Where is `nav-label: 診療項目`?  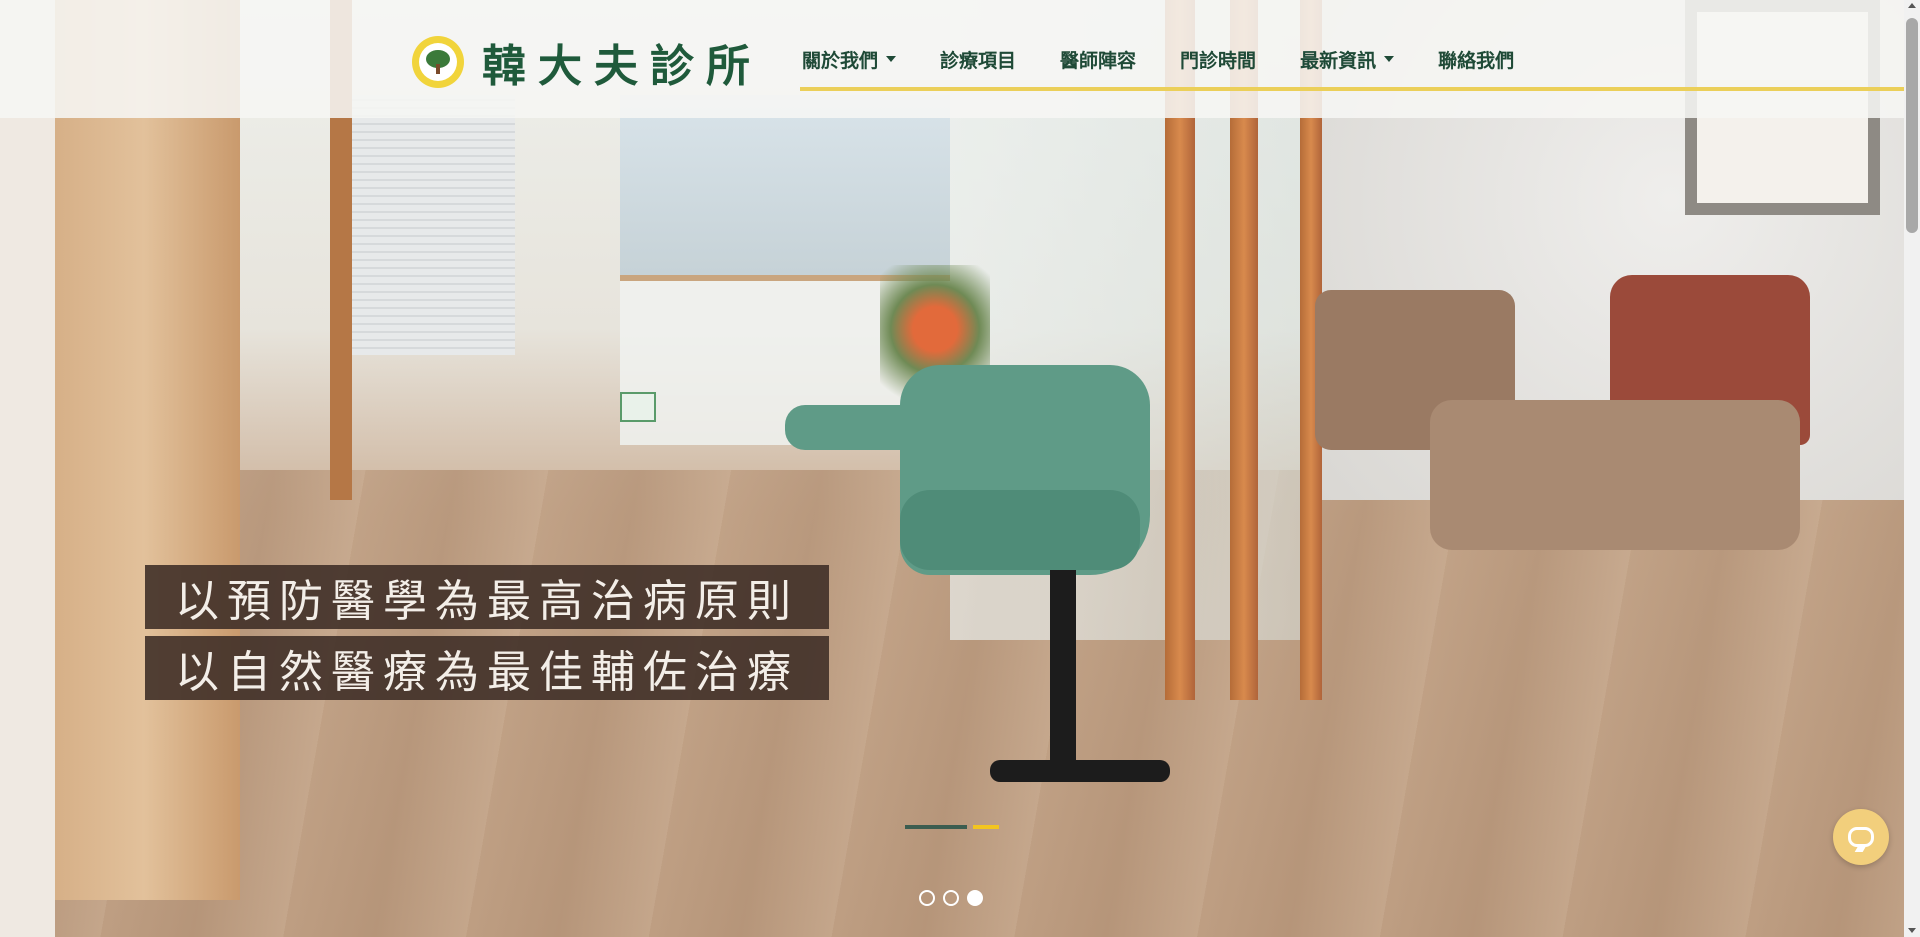 nav-label: 診療項目 is located at coordinates (978, 60).